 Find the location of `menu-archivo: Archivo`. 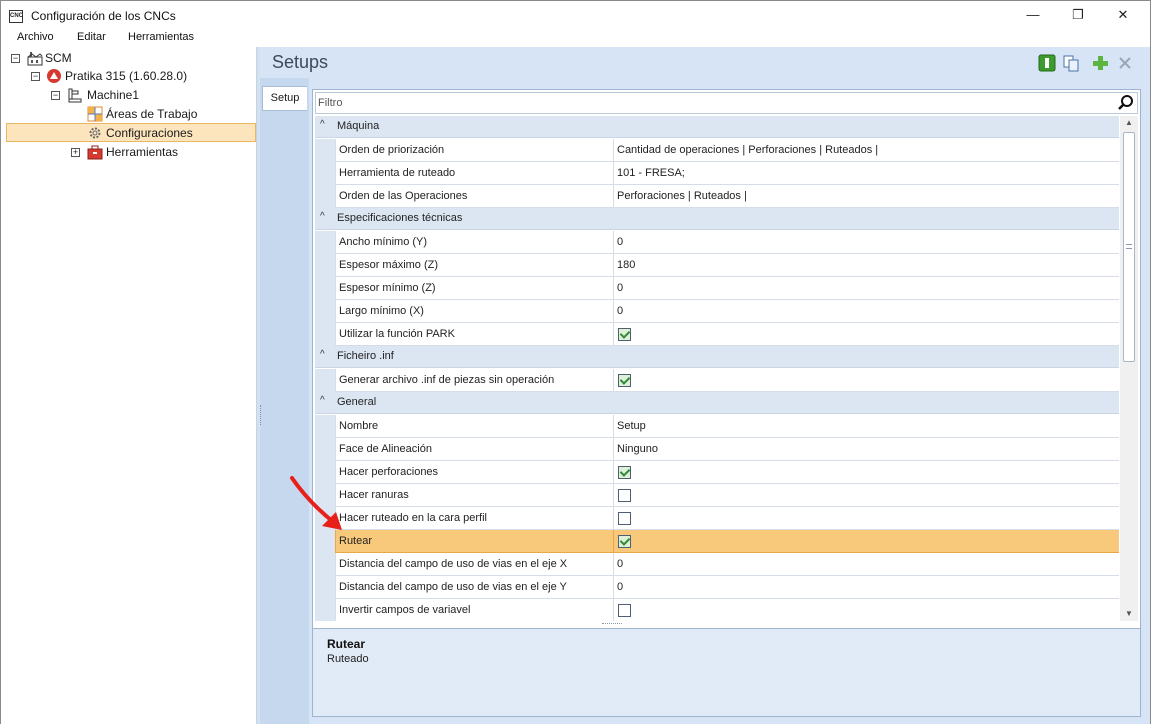

menu-archivo: Archivo is located at coordinates (35, 37).